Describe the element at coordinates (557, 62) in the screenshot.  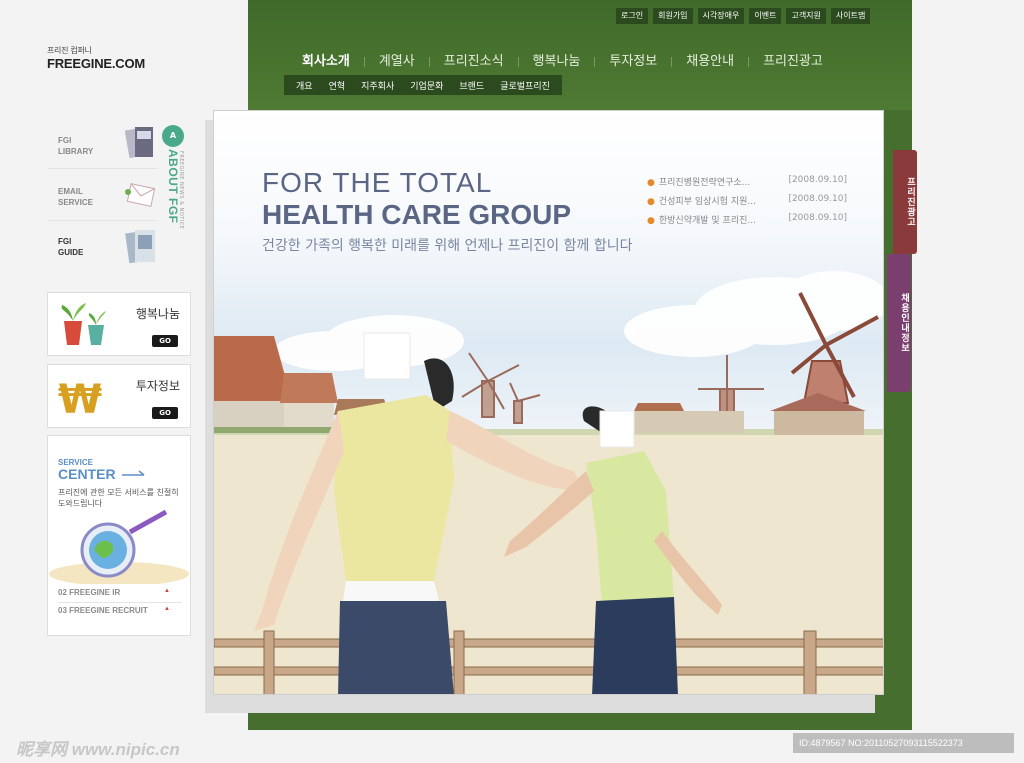
I see `nav-item-sharing: 행복나눔` at that location.